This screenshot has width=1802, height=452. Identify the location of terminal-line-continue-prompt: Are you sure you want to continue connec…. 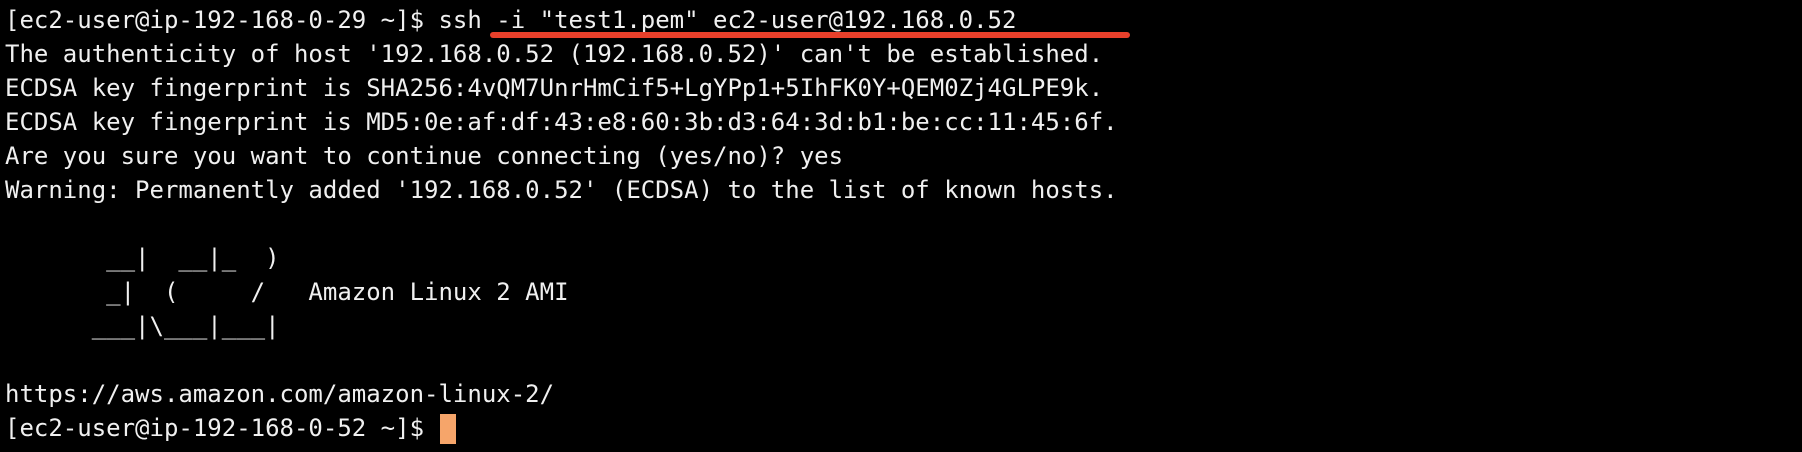
(424, 156).